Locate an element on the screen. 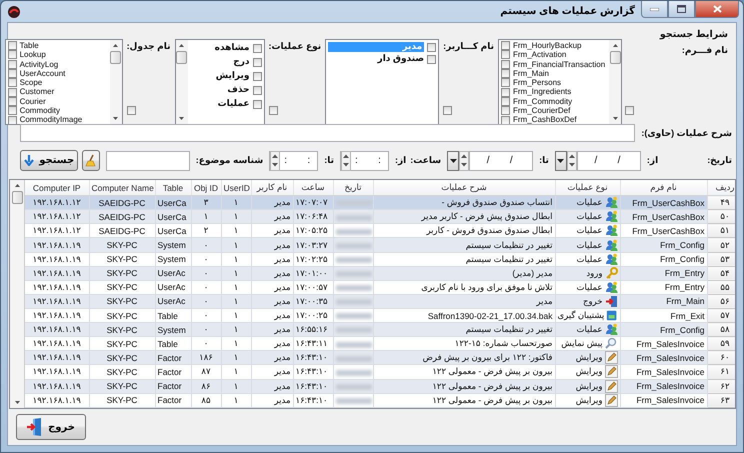 This screenshot has height=453, width=744. column-header: شرح عملیات is located at coordinates (464, 188).